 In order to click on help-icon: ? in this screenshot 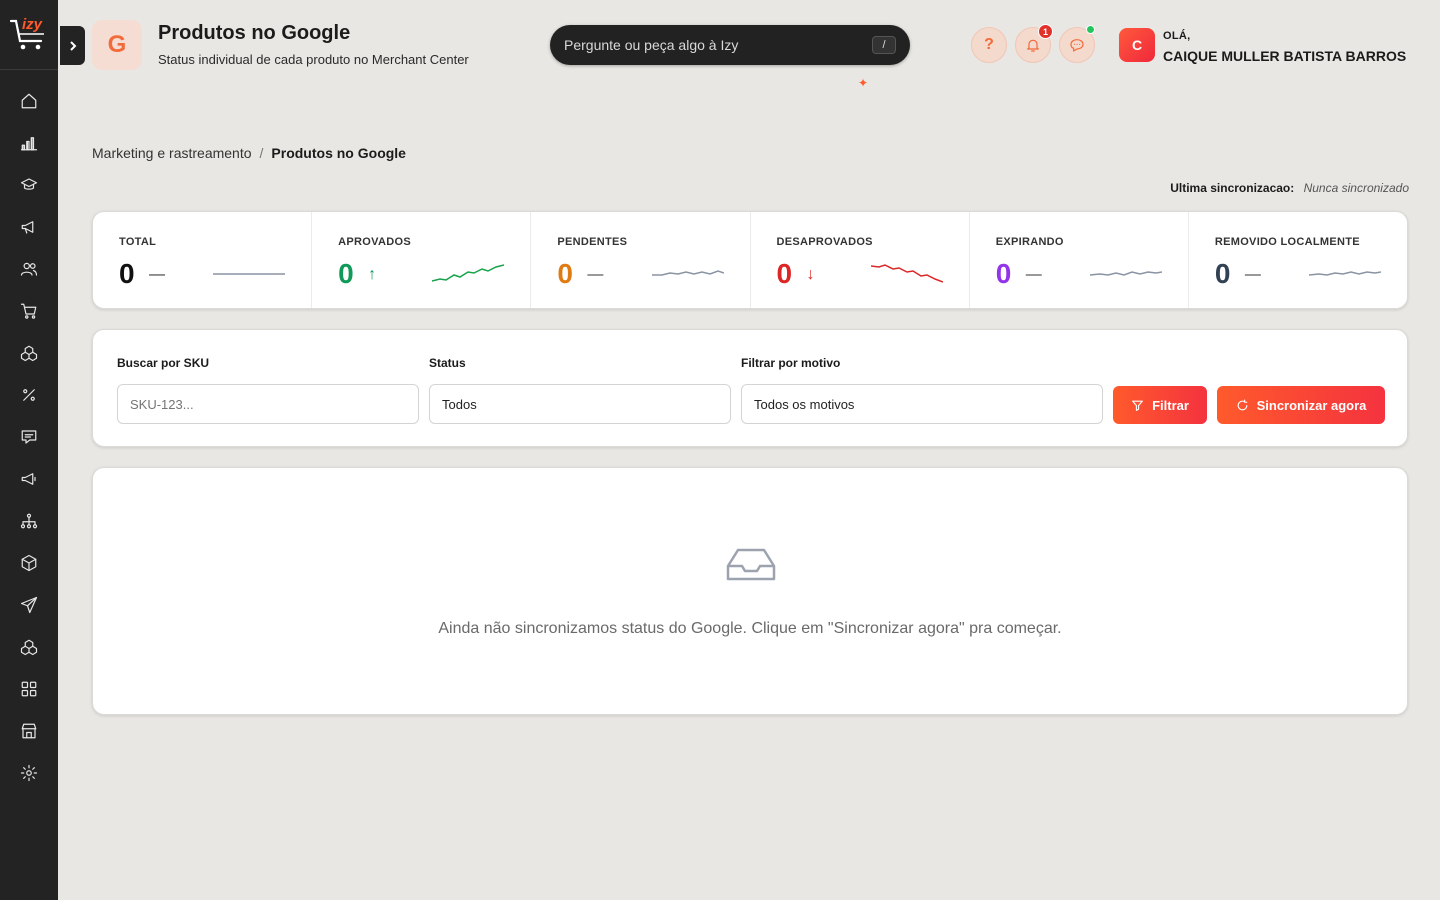, I will do `click(989, 44)`.